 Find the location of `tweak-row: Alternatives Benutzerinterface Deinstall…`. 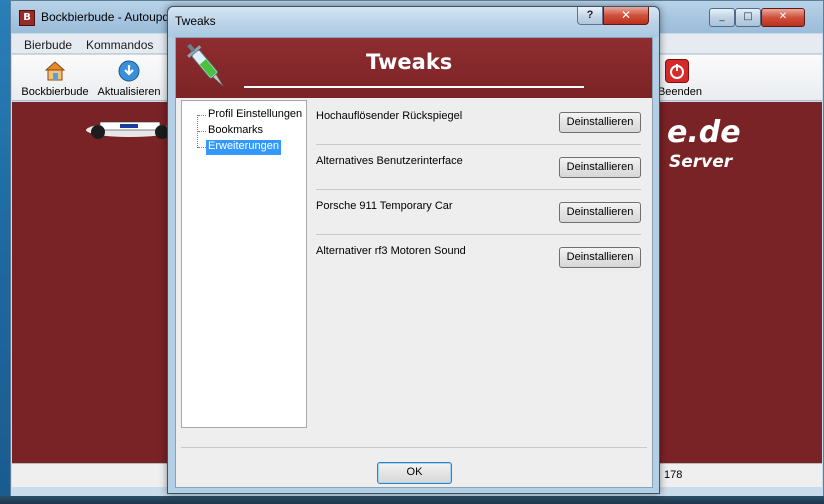

tweak-row: Alternatives Benutzerinterface Deinstall… is located at coordinates (478, 167).